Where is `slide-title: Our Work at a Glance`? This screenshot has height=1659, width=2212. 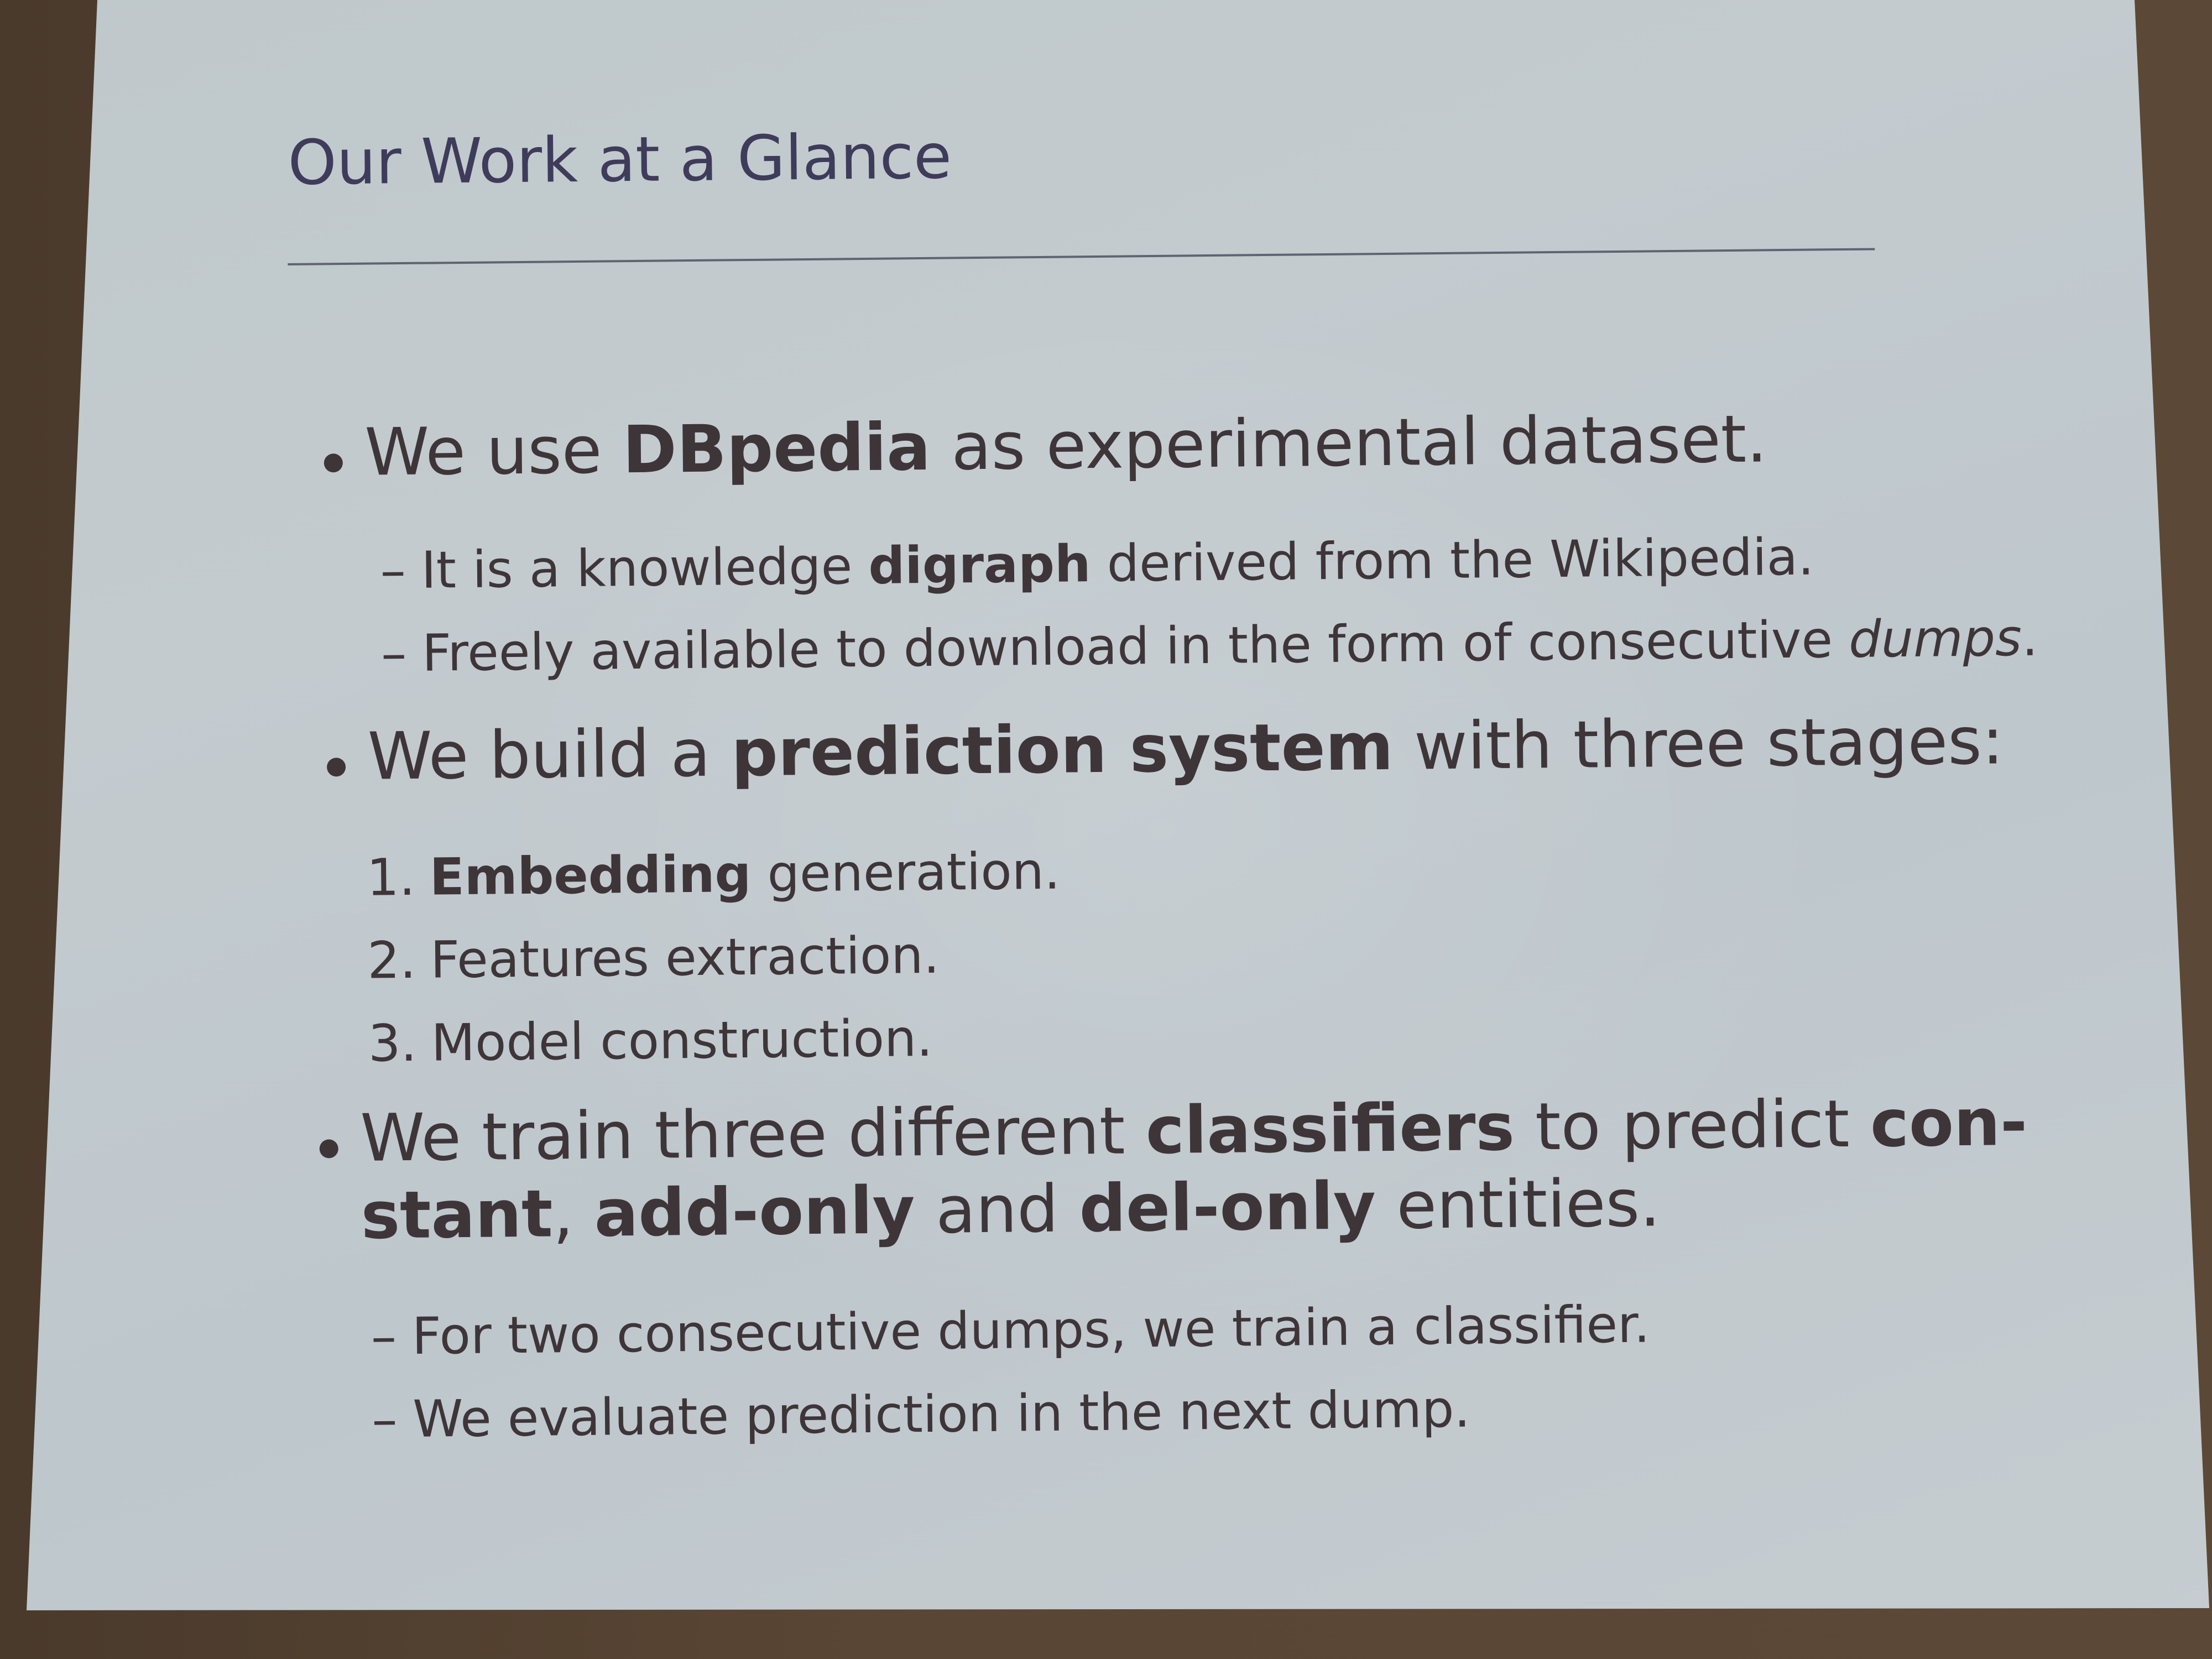
slide-title: Our Work at a Glance is located at coordinates (620, 160).